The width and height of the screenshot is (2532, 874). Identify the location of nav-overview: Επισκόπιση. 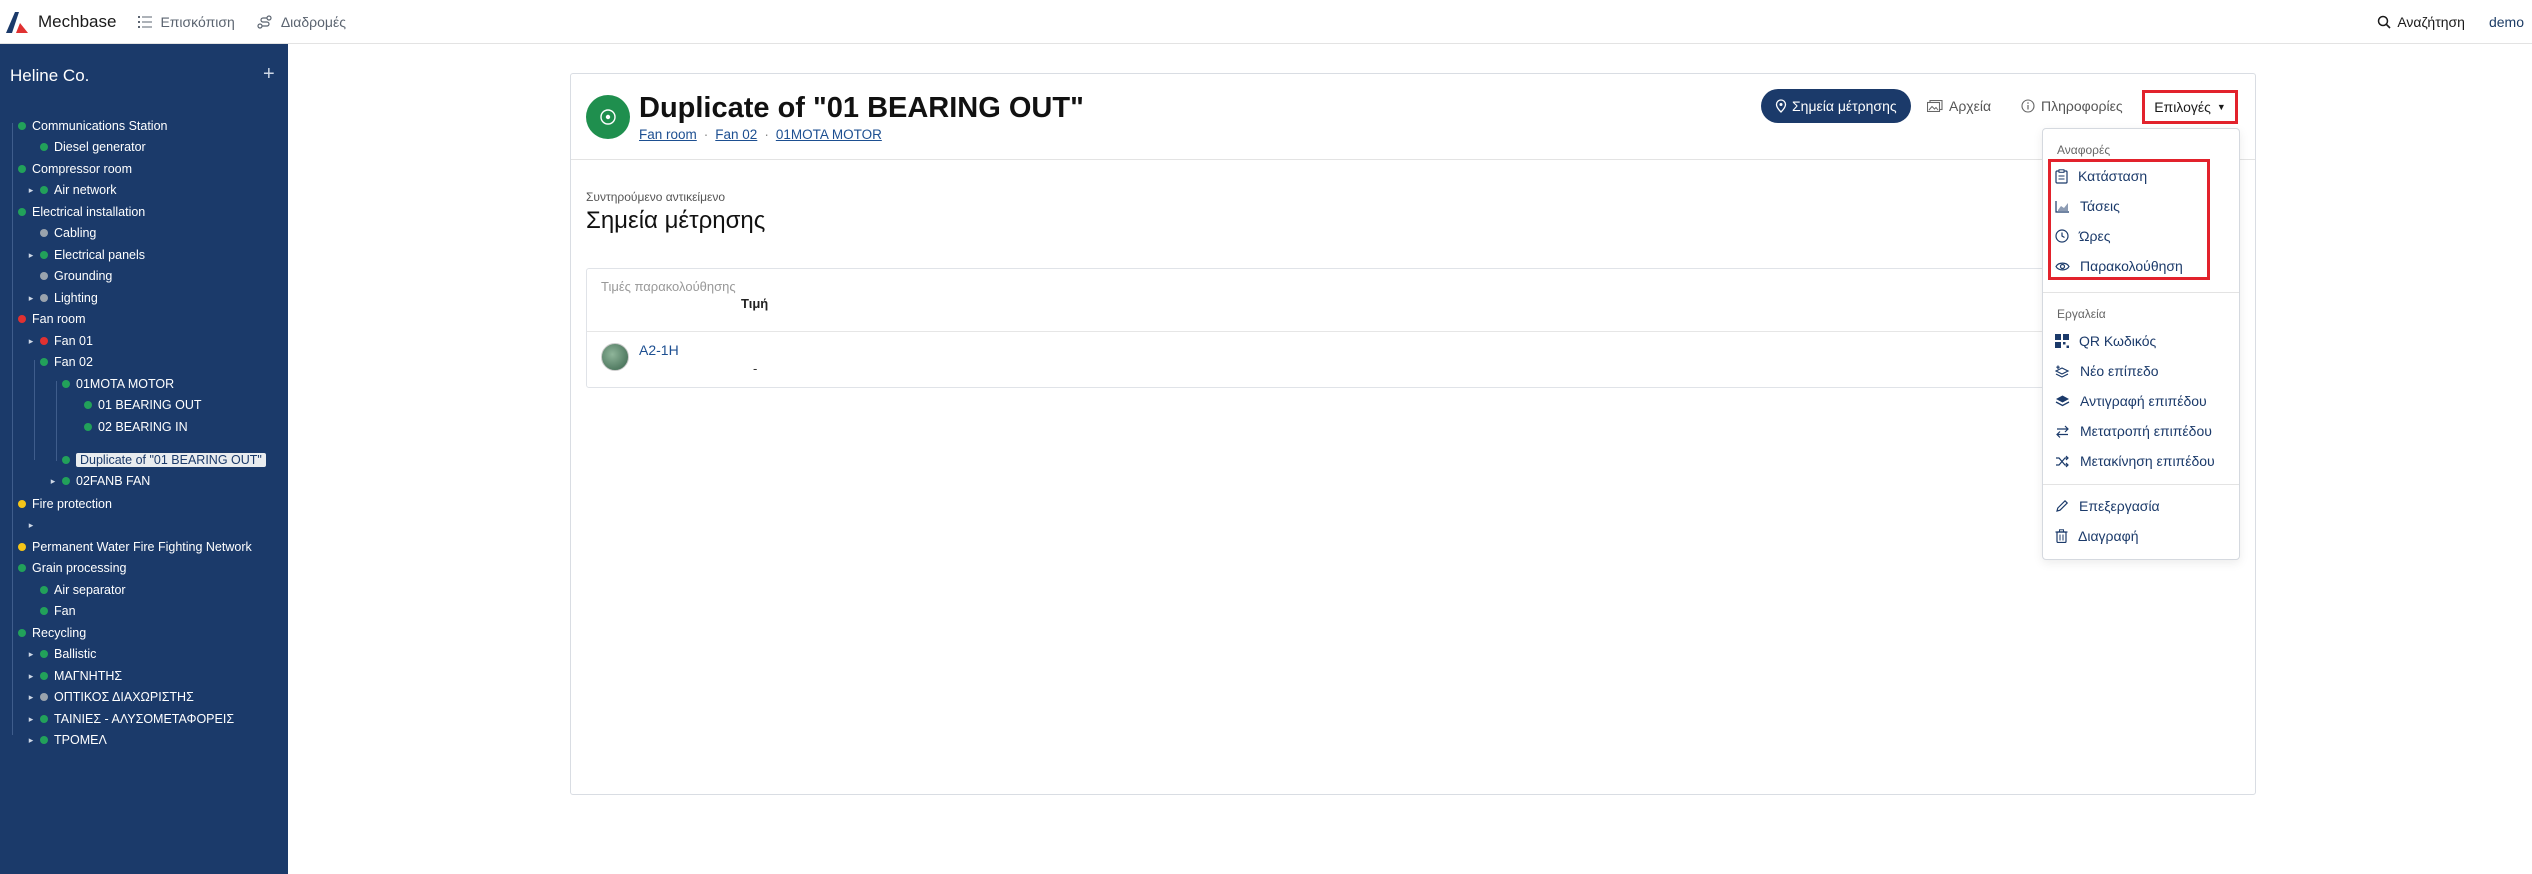
(186, 21).